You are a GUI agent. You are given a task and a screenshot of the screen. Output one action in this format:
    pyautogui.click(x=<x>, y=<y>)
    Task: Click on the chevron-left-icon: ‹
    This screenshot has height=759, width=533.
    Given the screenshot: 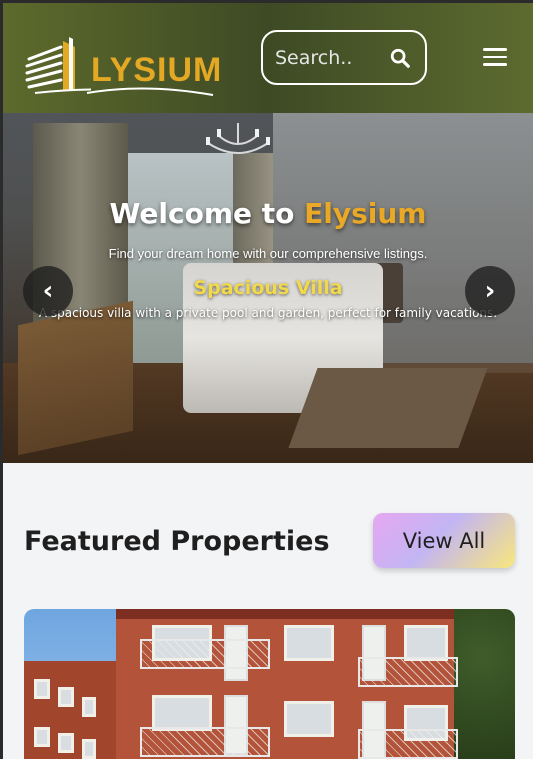 What is the action you would take?
    pyautogui.click(x=48, y=291)
    